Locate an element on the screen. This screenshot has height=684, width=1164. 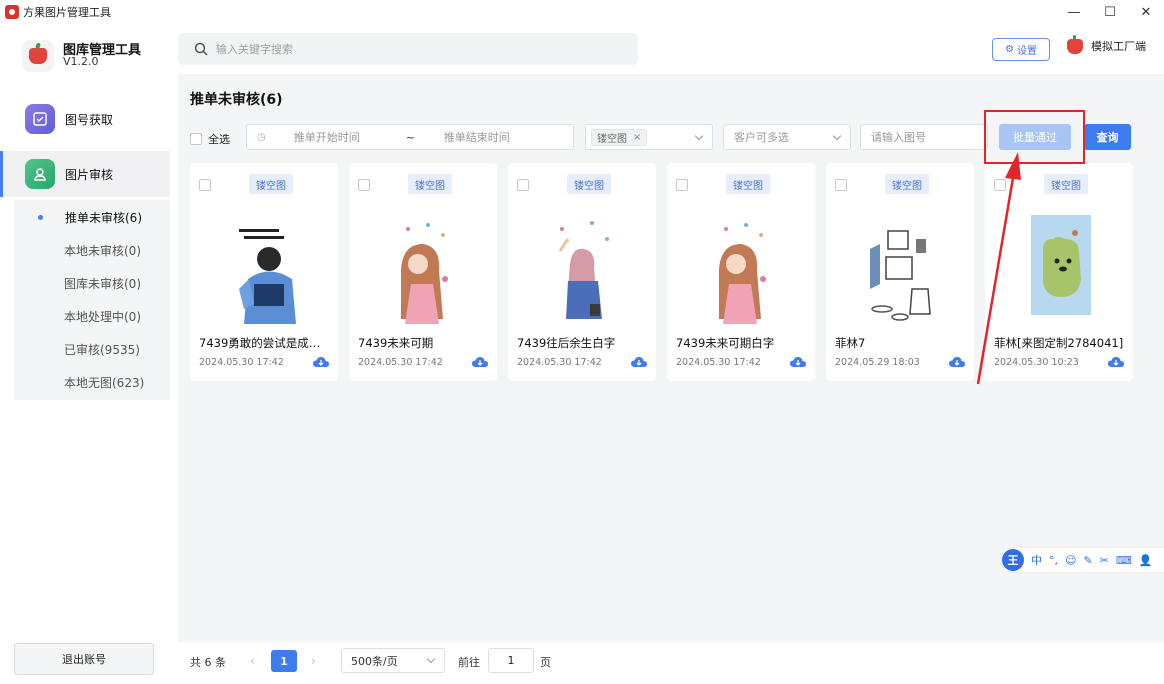
settings-button: ⚙ 设置 is located at coordinates (1021, 49).